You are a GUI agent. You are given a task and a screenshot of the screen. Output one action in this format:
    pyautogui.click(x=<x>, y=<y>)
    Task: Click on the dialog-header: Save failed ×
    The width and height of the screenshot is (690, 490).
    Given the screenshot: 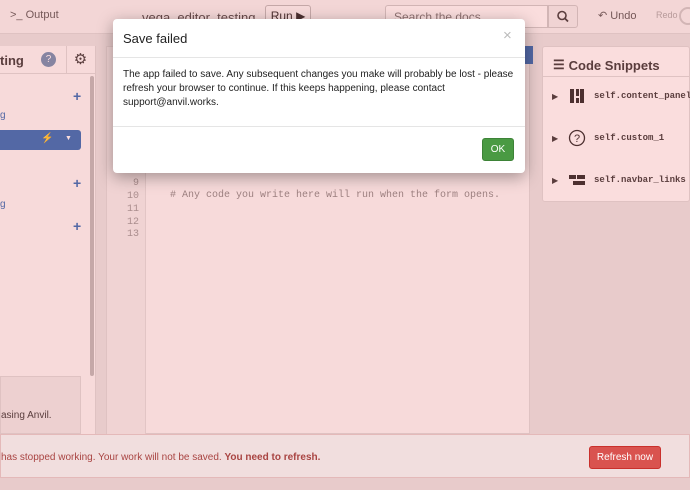 What is the action you would take?
    pyautogui.click(x=319, y=38)
    